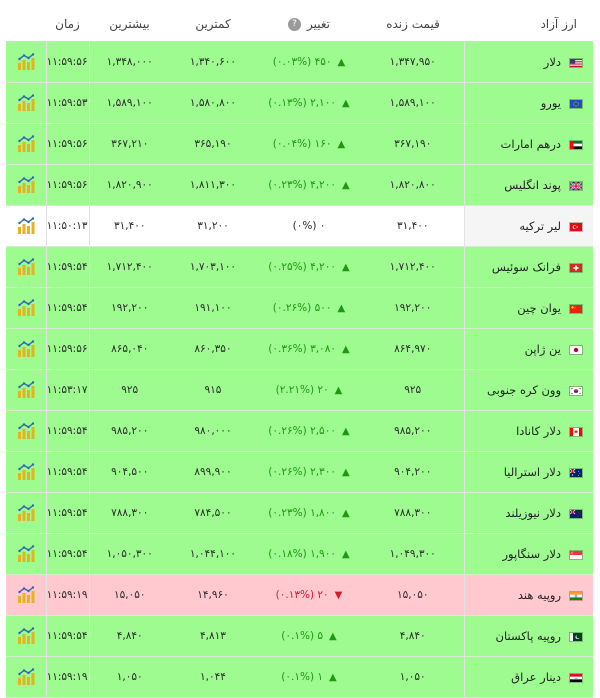 The height and width of the screenshot is (698, 600). I want to click on change-cell: ▲۲,۵۰۰ (۰.۲۶%), so click(309, 431).